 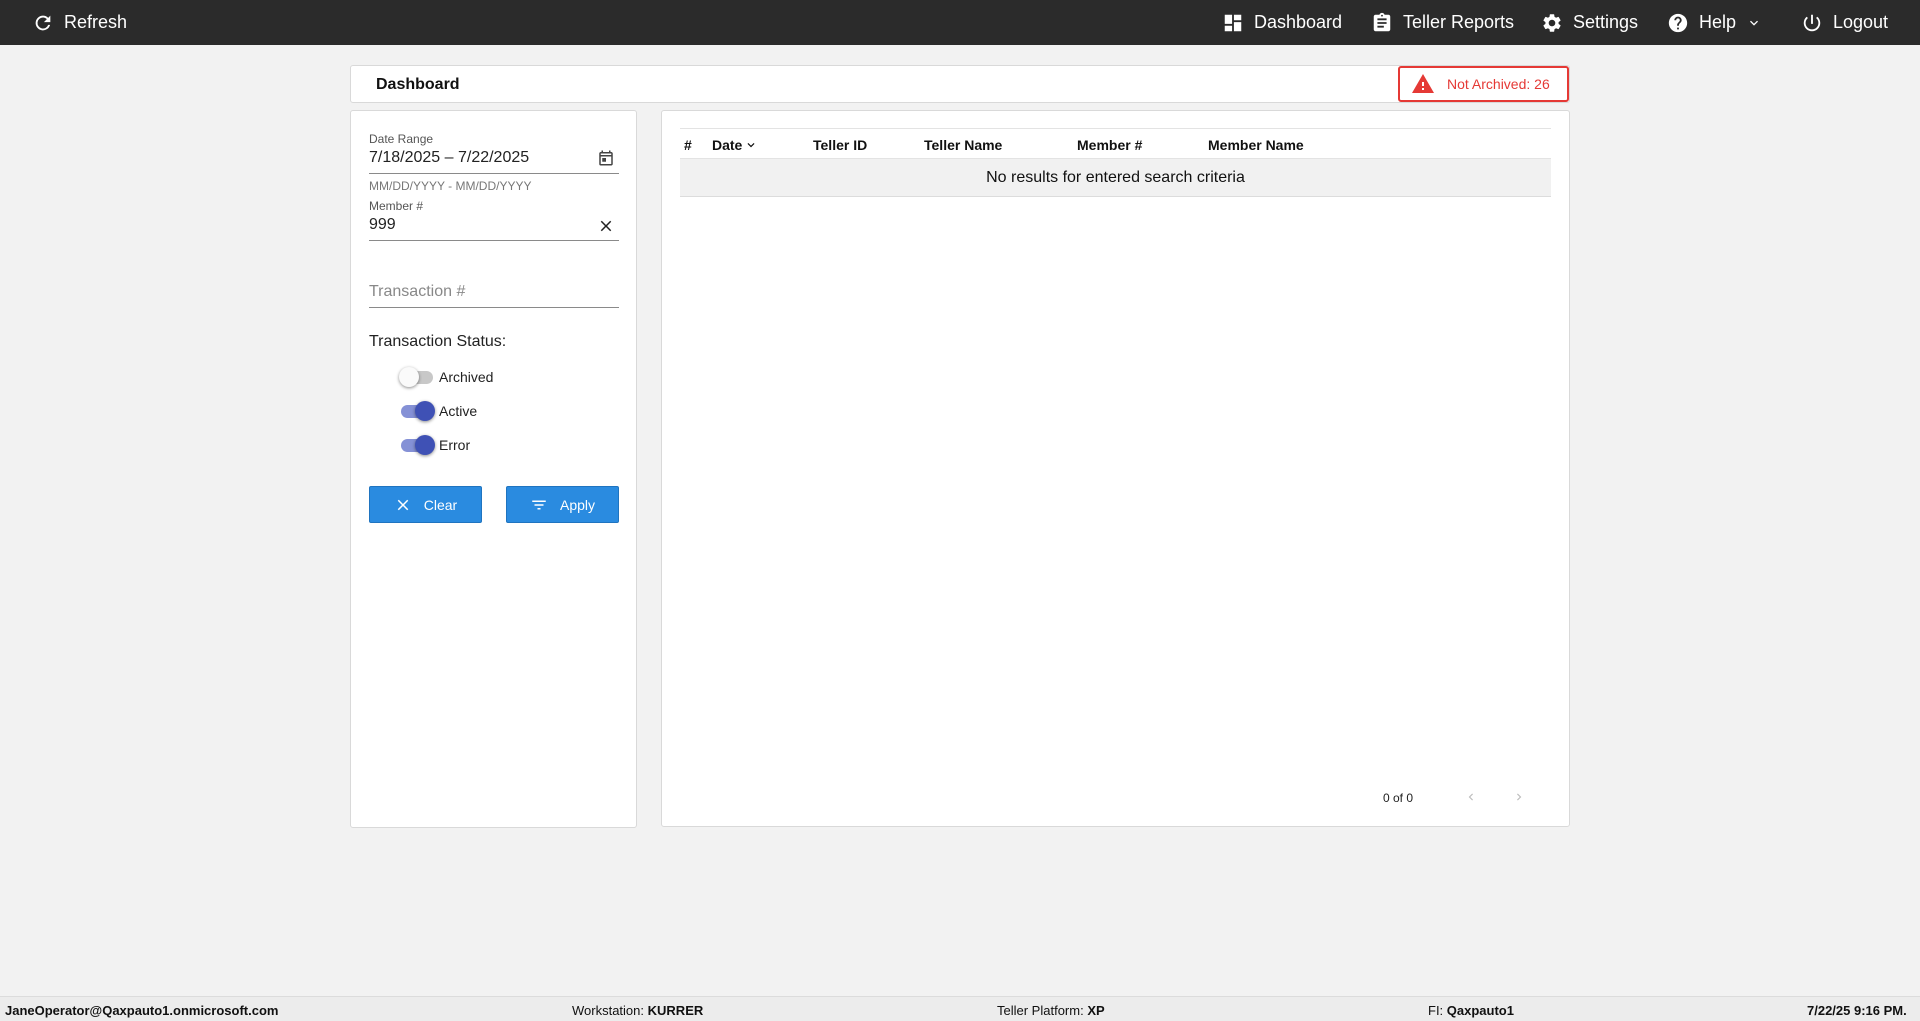 What do you see at coordinates (494, 219) in the screenshot?
I see `member-number-field: Member # 999` at bounding box center [494, 219].